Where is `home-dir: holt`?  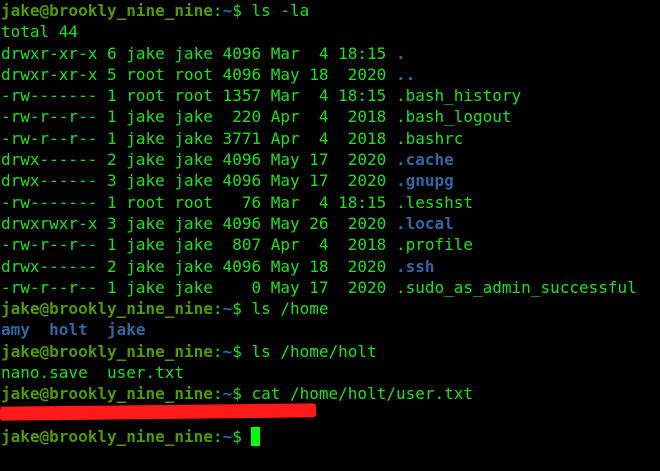
home-dir: holt is located at coordinates (68, 330).